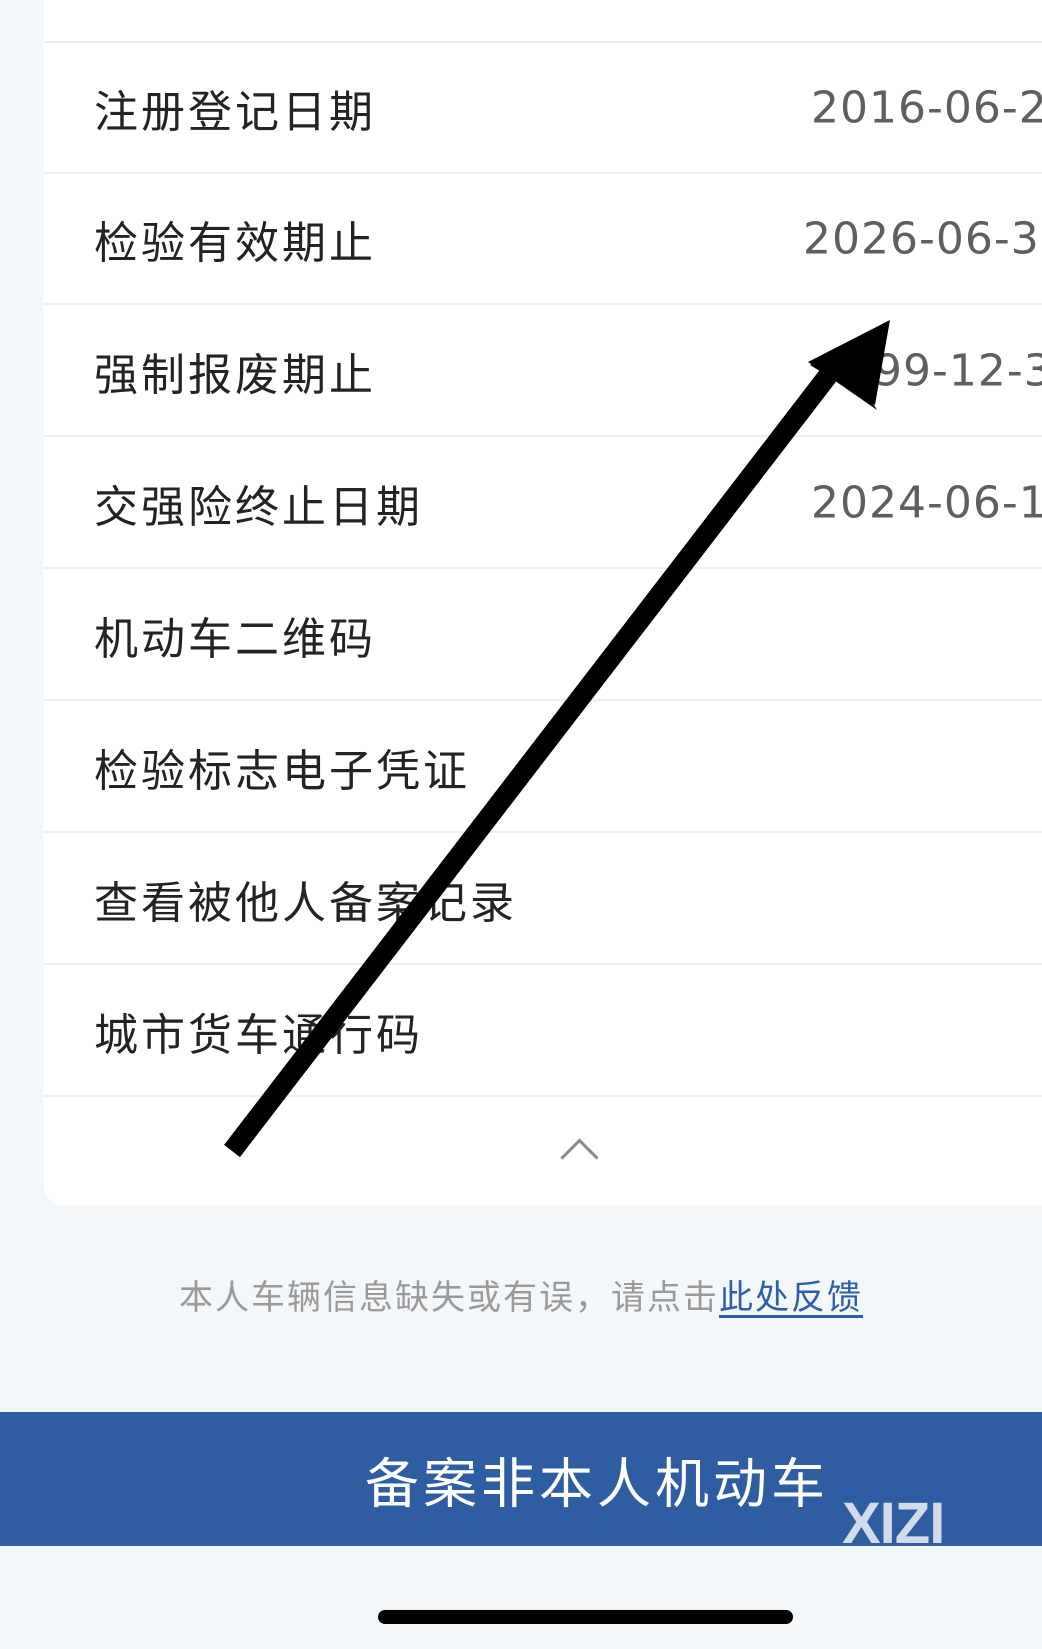  I want to click on list-item-inspection-certificate: 检验标志电子凭证, so click(543, 767).